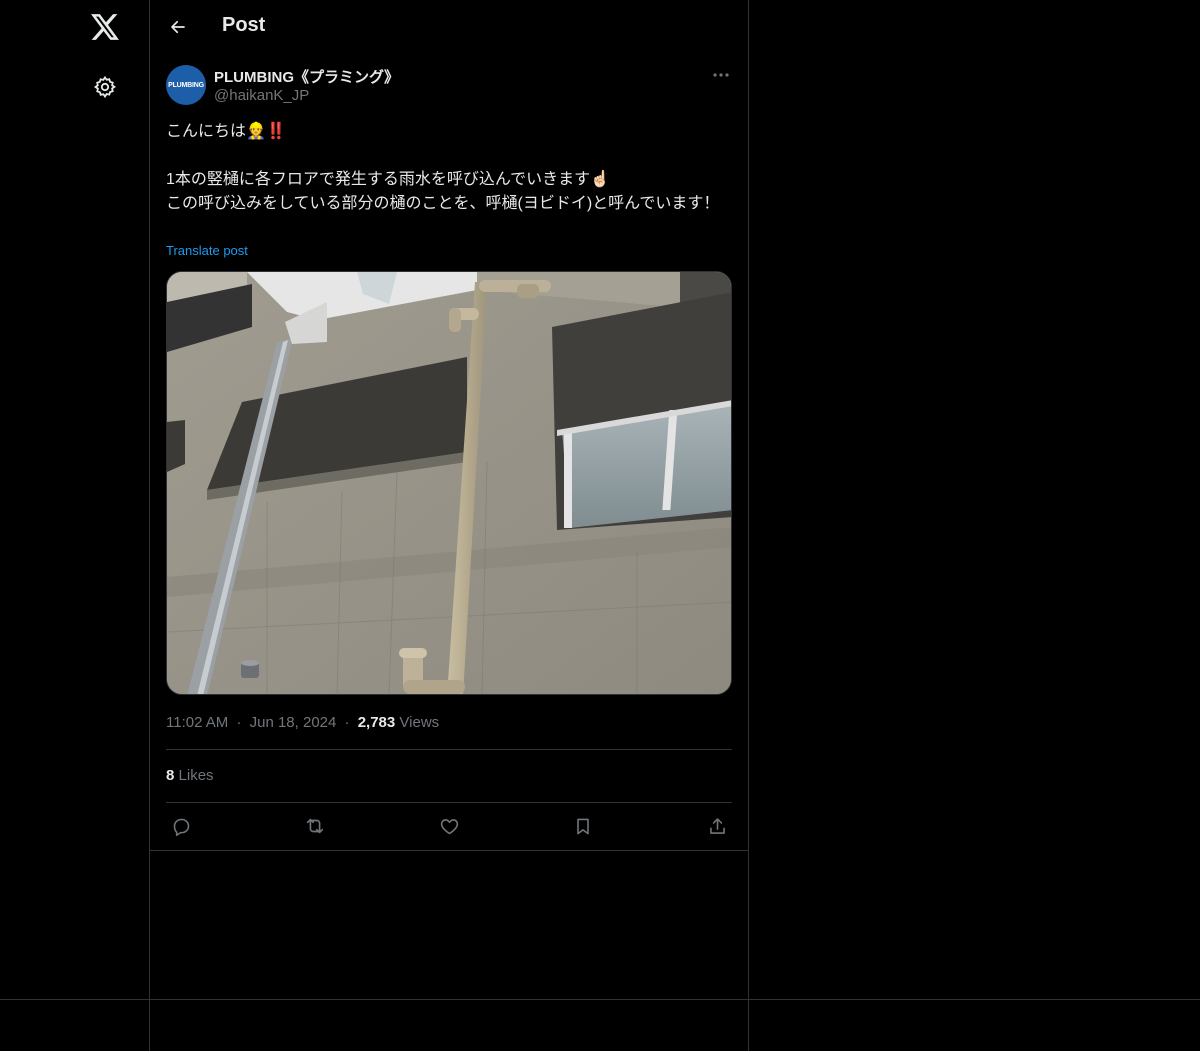 The height and width of the screenshot is (1051, 1200). What do you see at coordinates (600, 999) in the screenshot?
I see `page-divider` at bounding box center [600, 999].